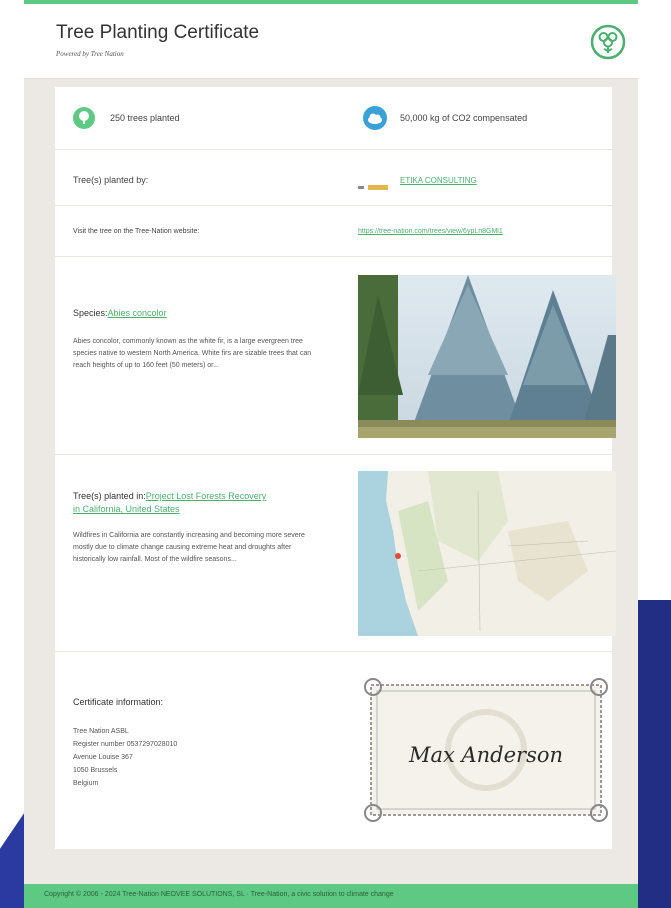  What do you see at coordinates (111, 180) in the screenshot?
I see `planted-by-label: Tree(s) planted by:` at bounding box center [111, 180].